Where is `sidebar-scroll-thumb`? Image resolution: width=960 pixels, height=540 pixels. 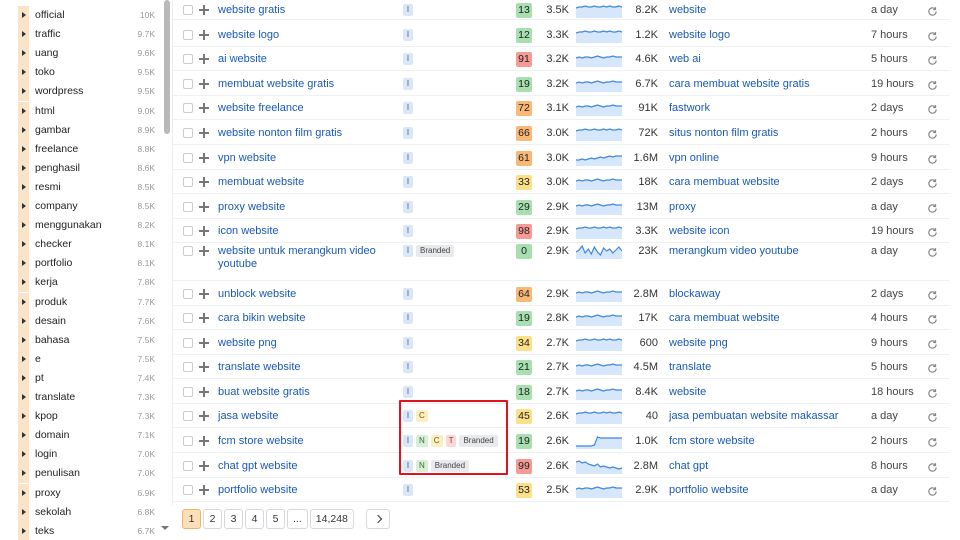
sidebar-scroll-thumb is located at coordinates (167, 67).